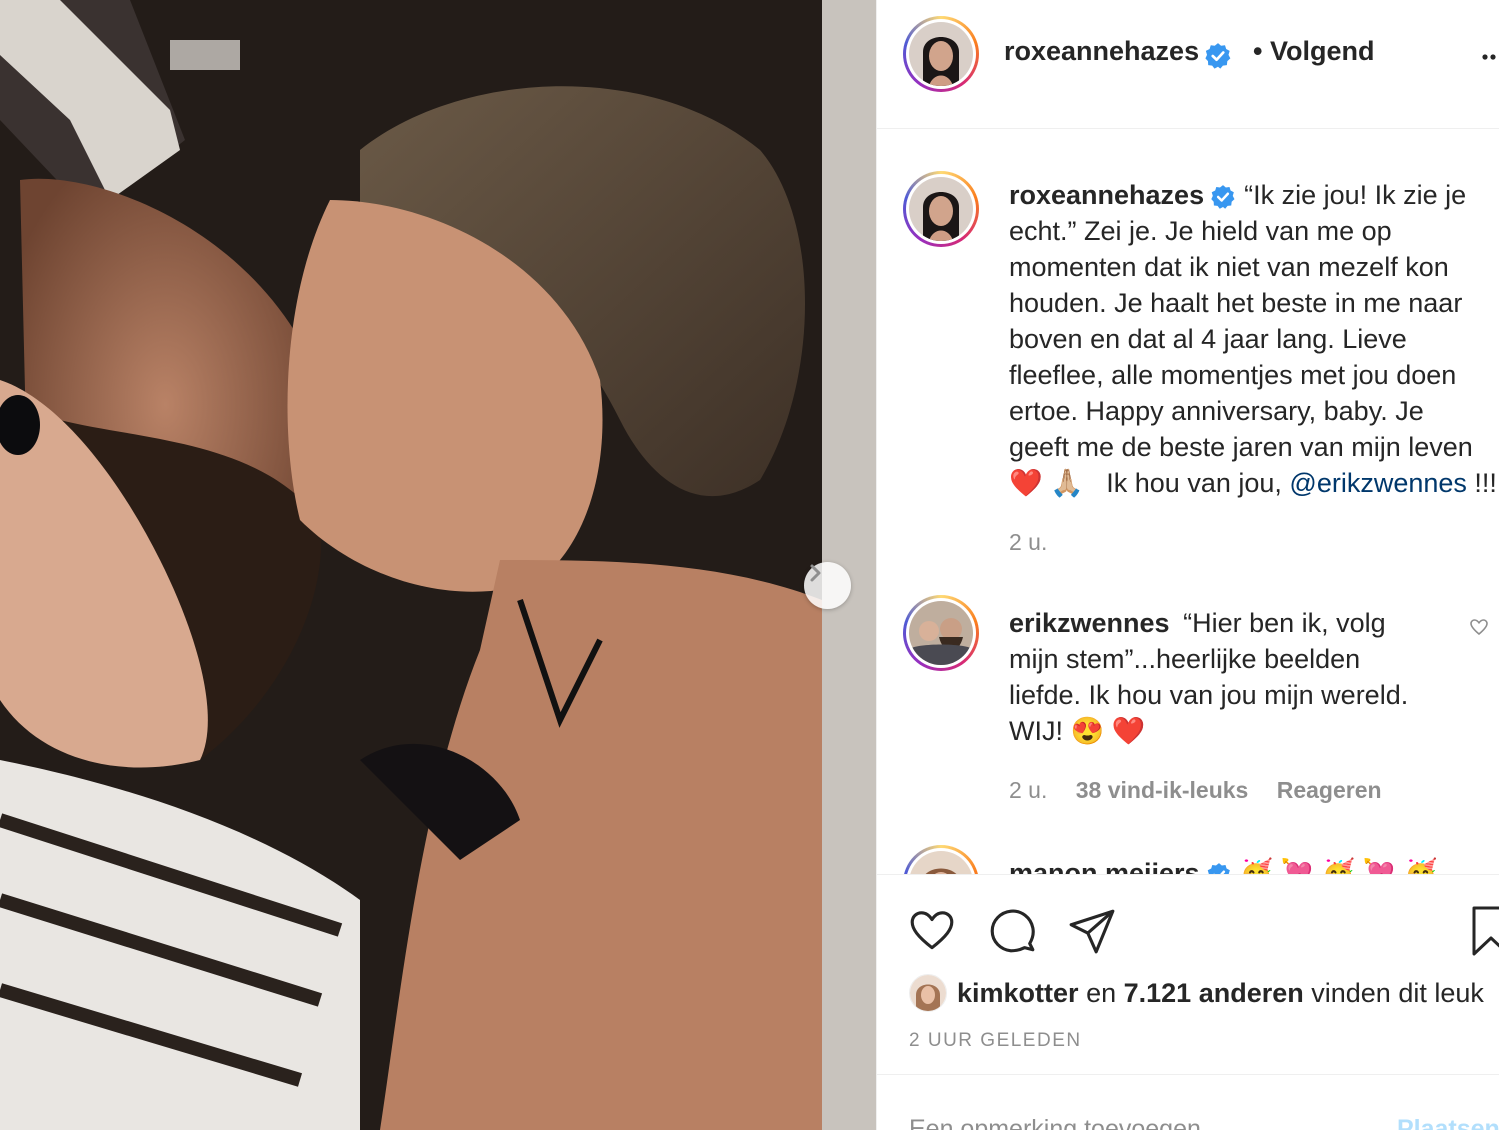  Describe the element at coordinates (932, 931) in the screenshot. I see `like-heart-icon` at that location.